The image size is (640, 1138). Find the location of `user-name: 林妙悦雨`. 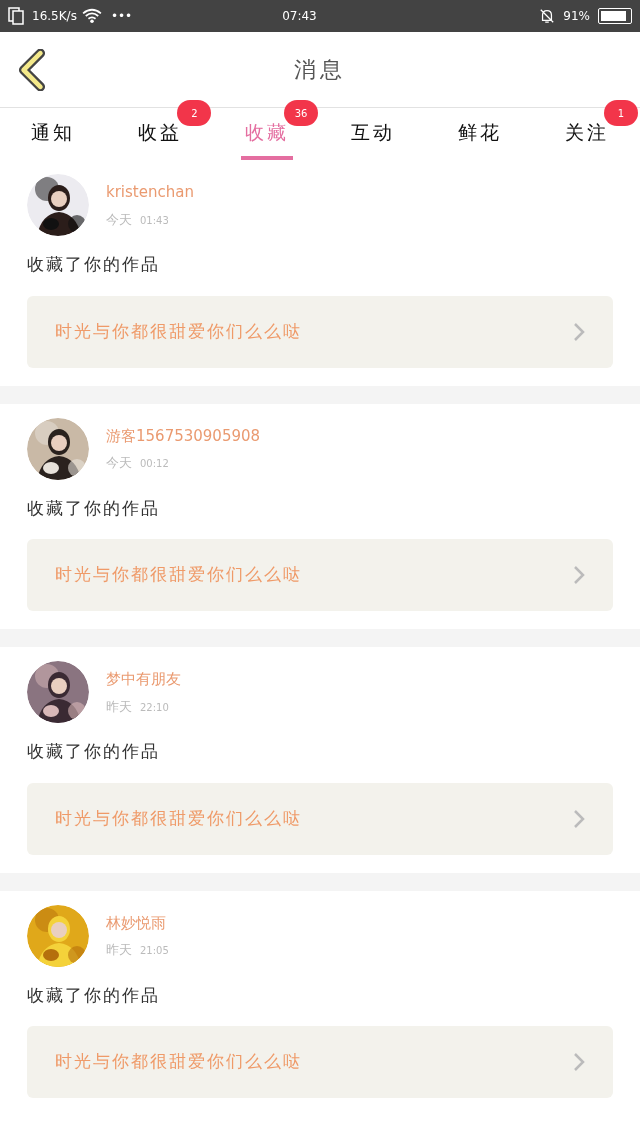

user-name: 林妙悦雨 is located at coordinates (137, 922).